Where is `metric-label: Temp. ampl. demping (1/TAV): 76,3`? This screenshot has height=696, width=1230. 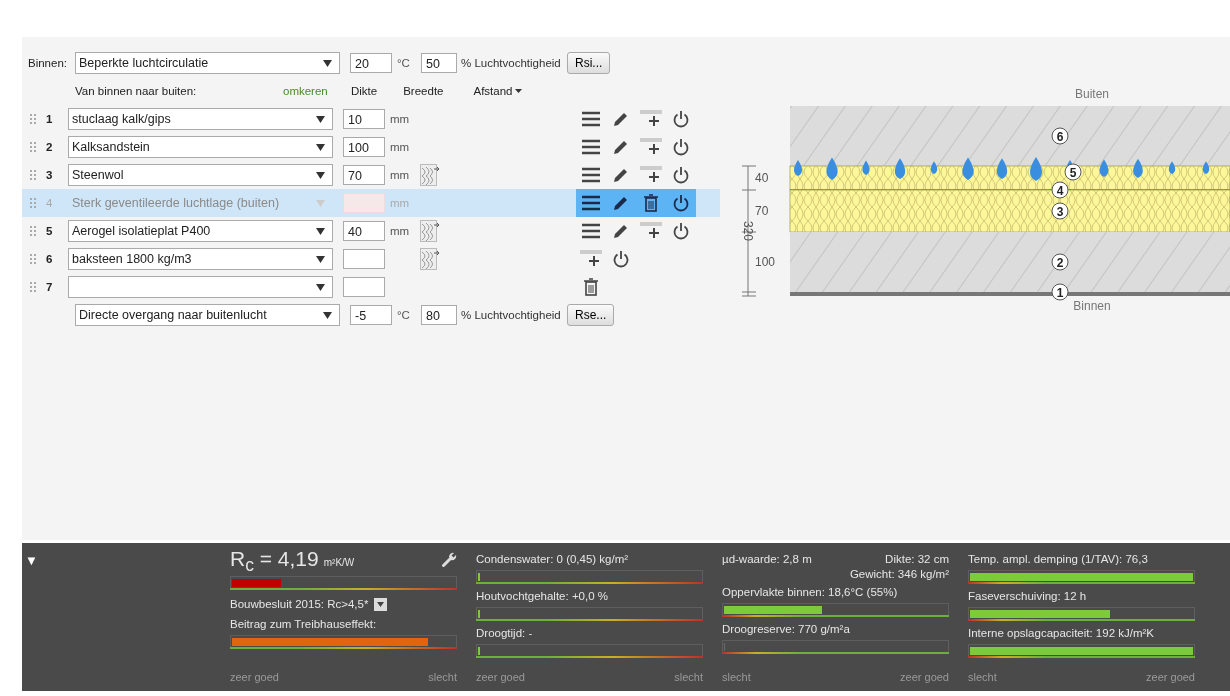 metric-label: Temp. ampl. demping (1/TAV): 76,3 is located at coordinates (1058, 560).